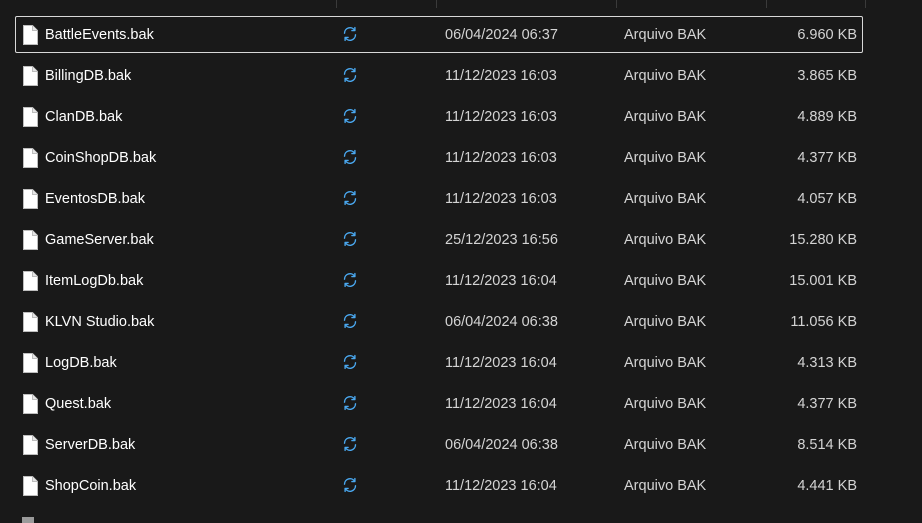 The image size is (922, 523). What do you see at coordinates (823, 321) in the screenshot?
I see `file-size: 11.056 KB` at bounding box center [823, 321].